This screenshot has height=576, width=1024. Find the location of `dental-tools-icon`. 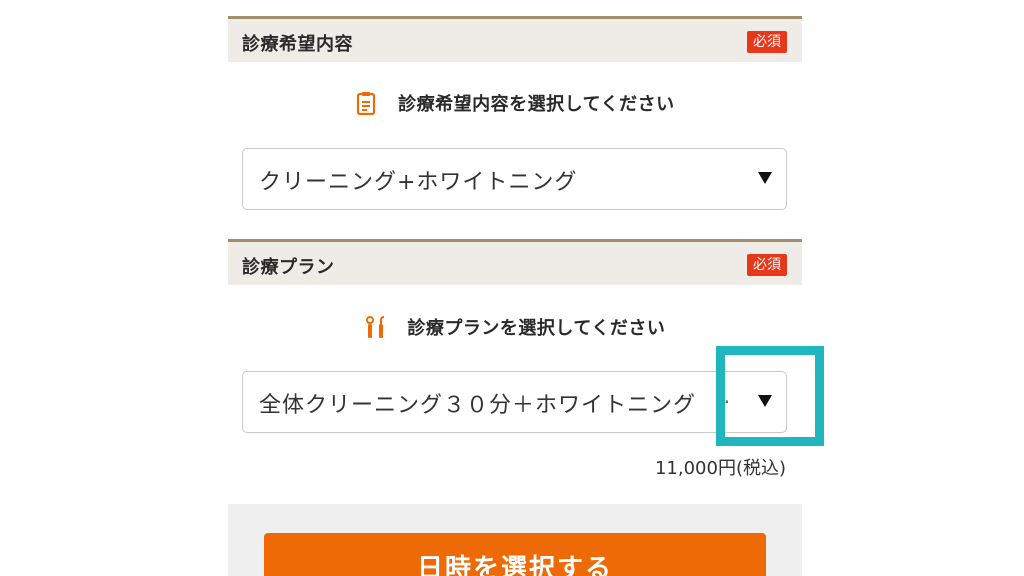

dental-tools-icon is located at coordinates (376, 327).